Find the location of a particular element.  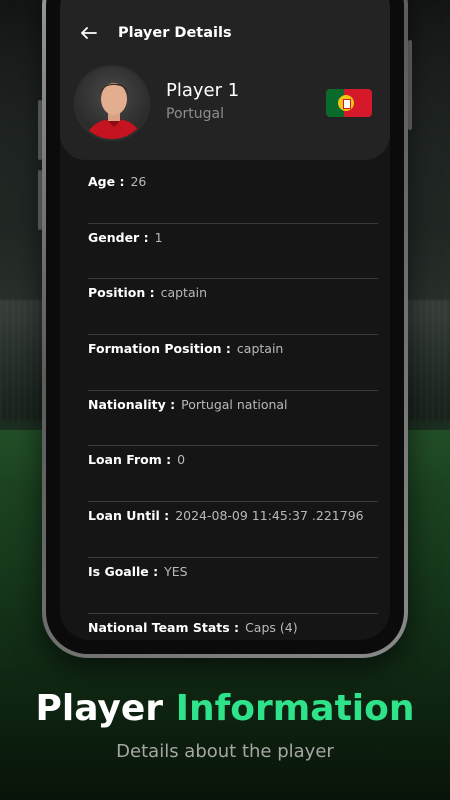

player-country: Portugal is located at coordinates (195, 114).